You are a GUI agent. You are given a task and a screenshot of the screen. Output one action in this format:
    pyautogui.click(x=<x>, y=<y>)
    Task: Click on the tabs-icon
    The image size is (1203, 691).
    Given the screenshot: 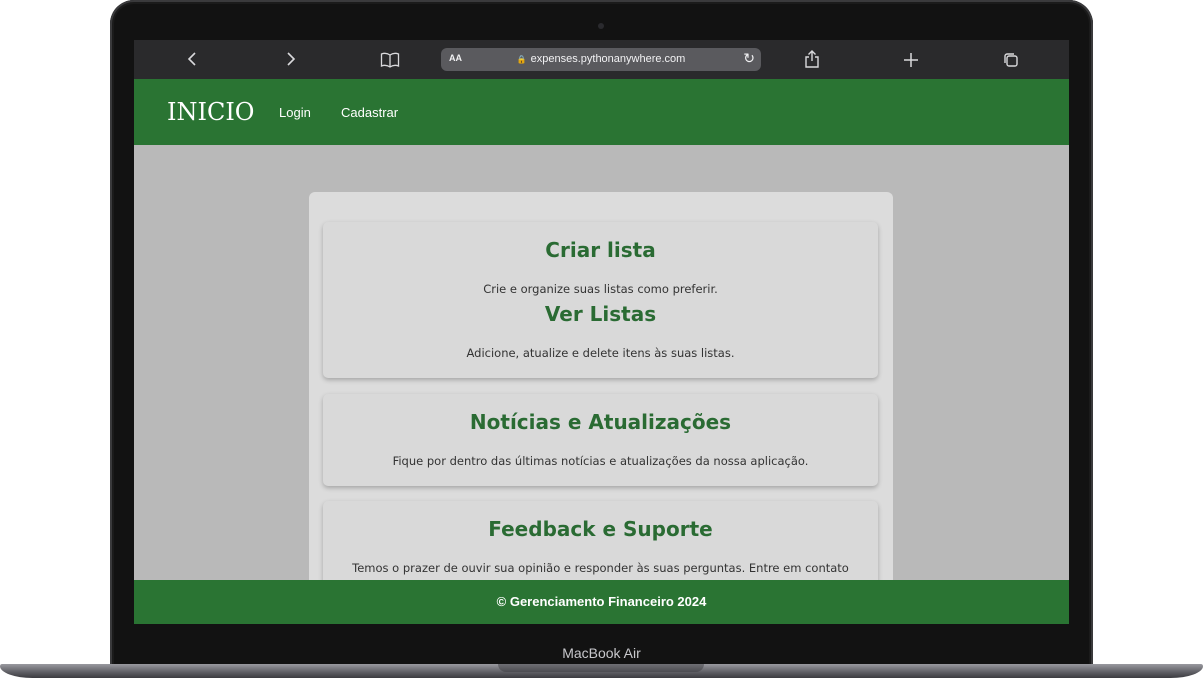 What is the action you would take?
    pyautogui.click(x=1011, y=59)
    